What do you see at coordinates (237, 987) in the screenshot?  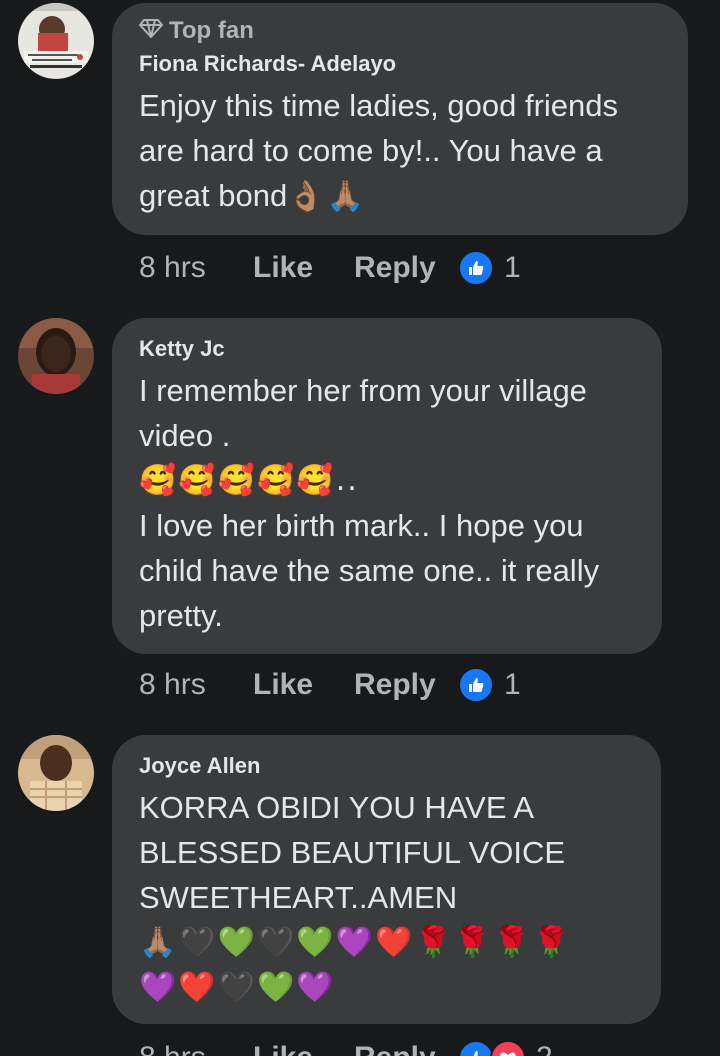 I see `comment-emoji: 💜❤️🖤💚💜` at bounding box center [237, 987].